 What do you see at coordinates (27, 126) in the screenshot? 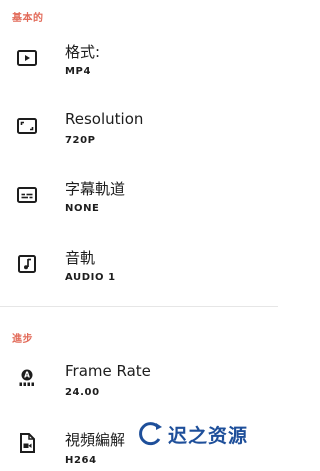
I see `aspect-ratio-icon` at bounding box center [27, 126].